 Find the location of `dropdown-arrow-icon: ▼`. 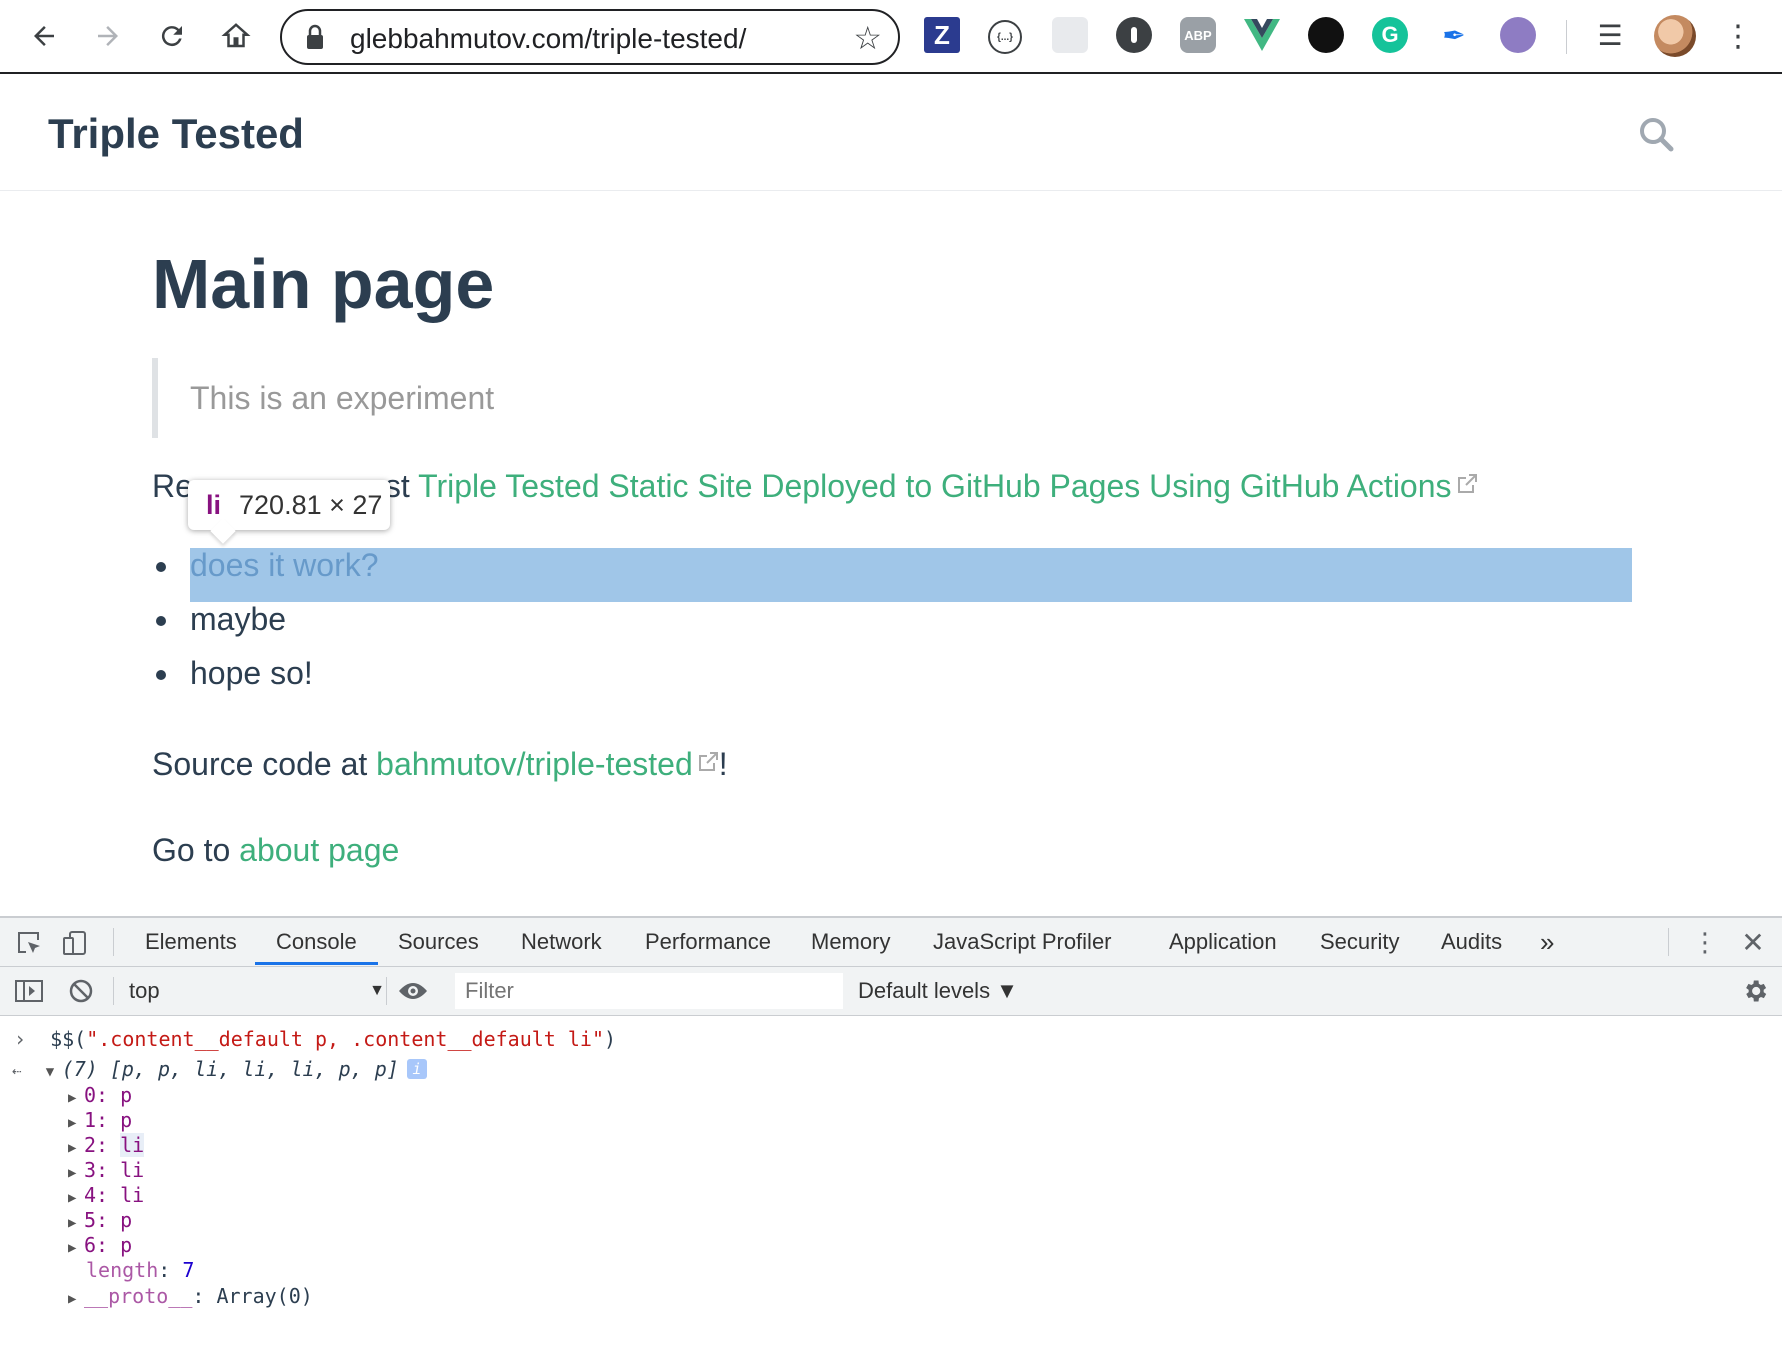

dropdown-arrow-icon: ▼ is located at coordinates (377, 990).